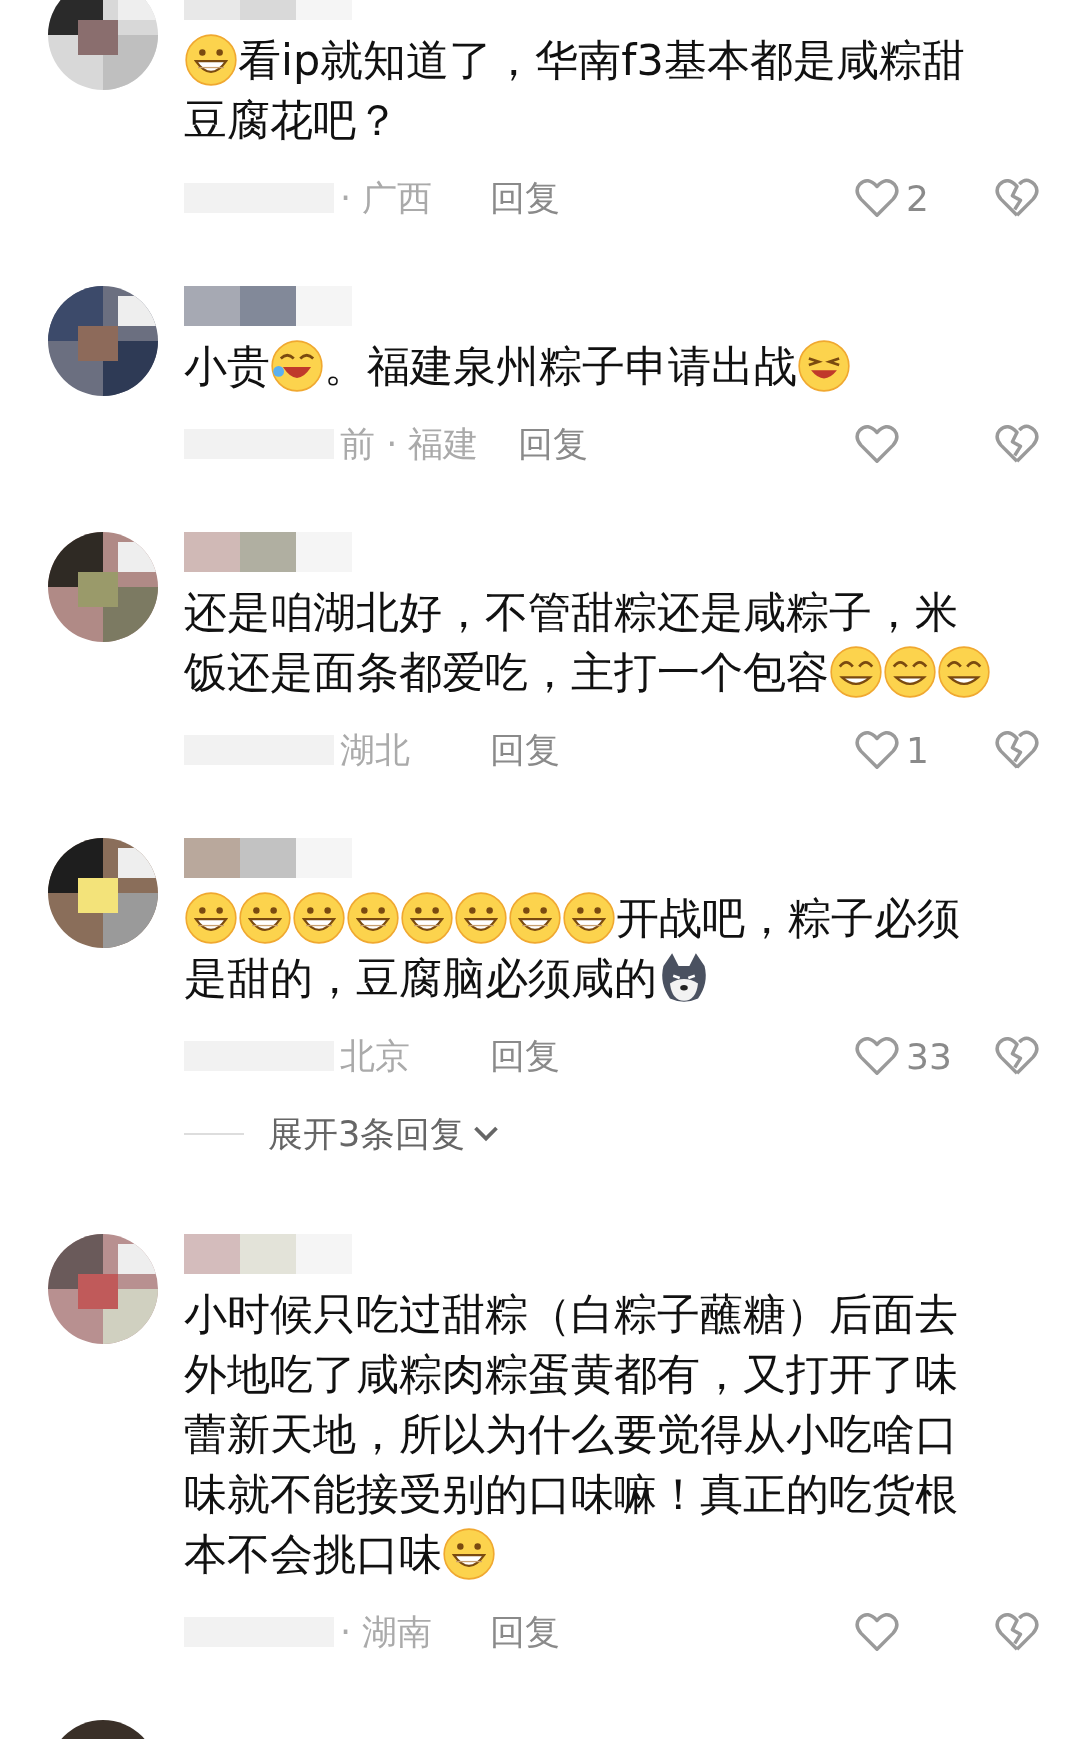  I want to click on time-location: 北京, so click(375, 1056).